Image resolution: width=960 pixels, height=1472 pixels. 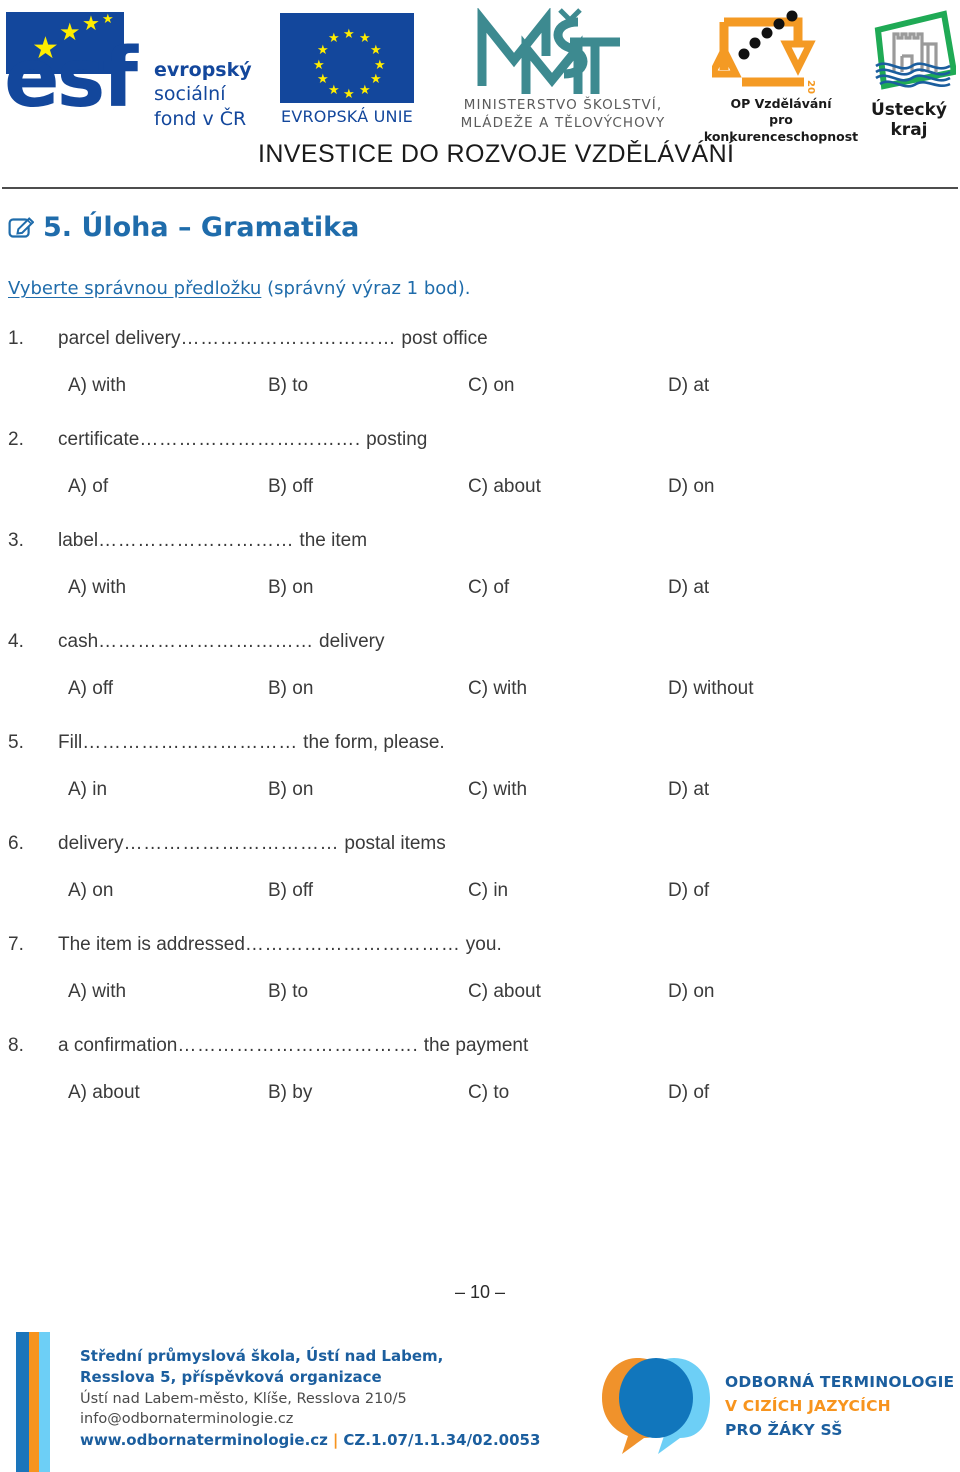 What do you see at coordinates (488, 588) in the screenshot?
I see `answer-option-c: C) of` at bounding box center [488, 588].